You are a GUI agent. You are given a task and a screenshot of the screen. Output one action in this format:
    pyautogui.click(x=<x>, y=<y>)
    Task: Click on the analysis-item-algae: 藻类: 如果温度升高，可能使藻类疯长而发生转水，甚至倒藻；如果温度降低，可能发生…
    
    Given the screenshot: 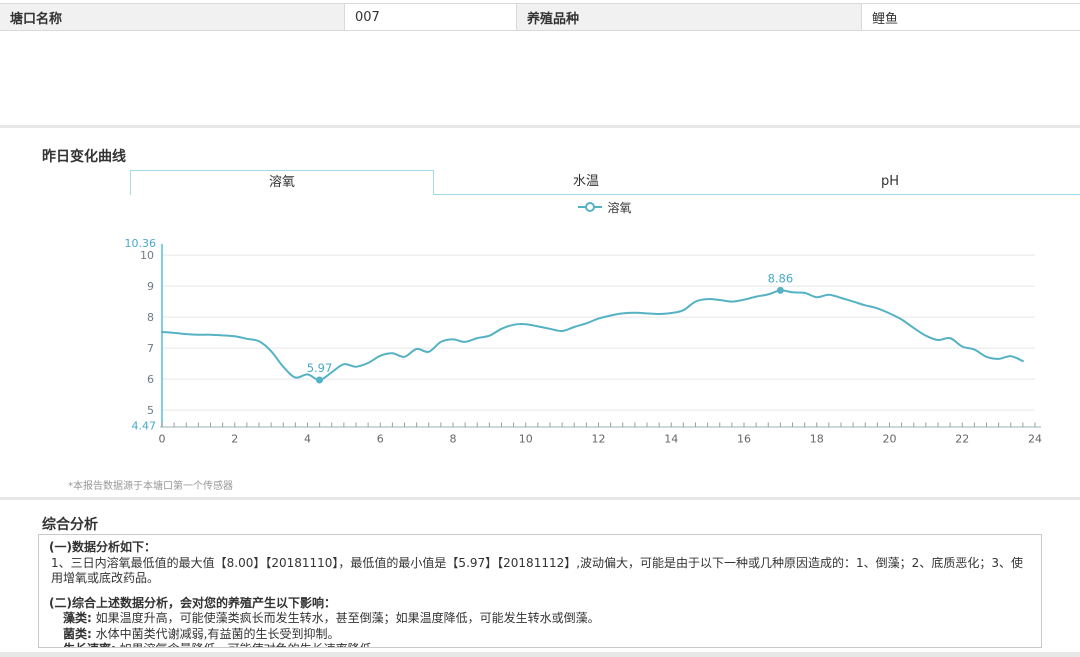 What is the action you would take?
    pyautogui.click(x=547, y=619)
    